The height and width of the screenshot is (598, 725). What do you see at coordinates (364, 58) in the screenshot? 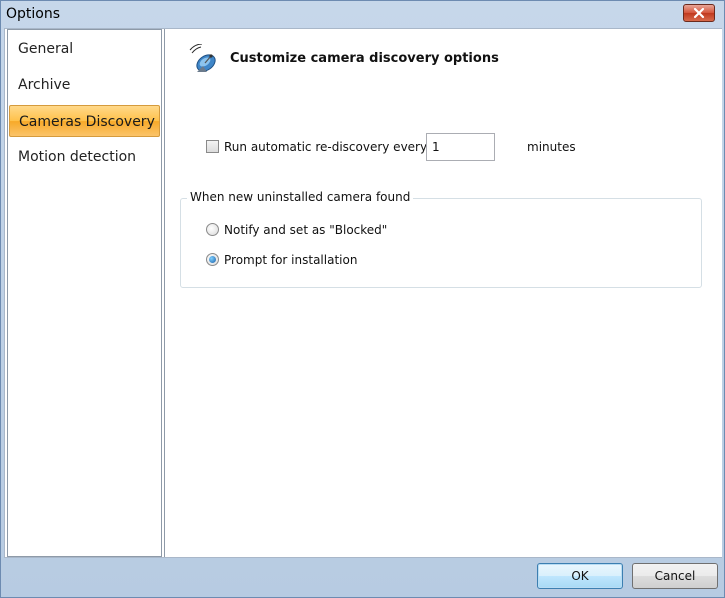
I see `page-title: Customize camera discovery options` at bounding box center [364, 58].